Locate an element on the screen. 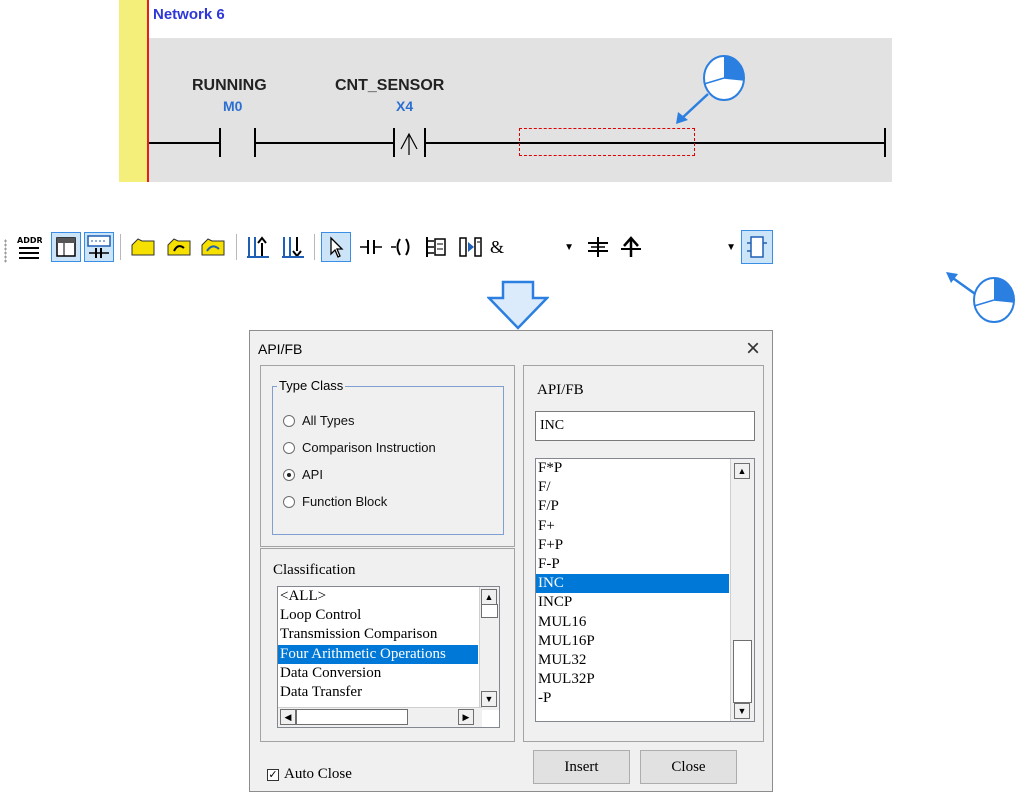  horizontal-scrollbar: ◀ ▶ is located at coordinates (380, 717).